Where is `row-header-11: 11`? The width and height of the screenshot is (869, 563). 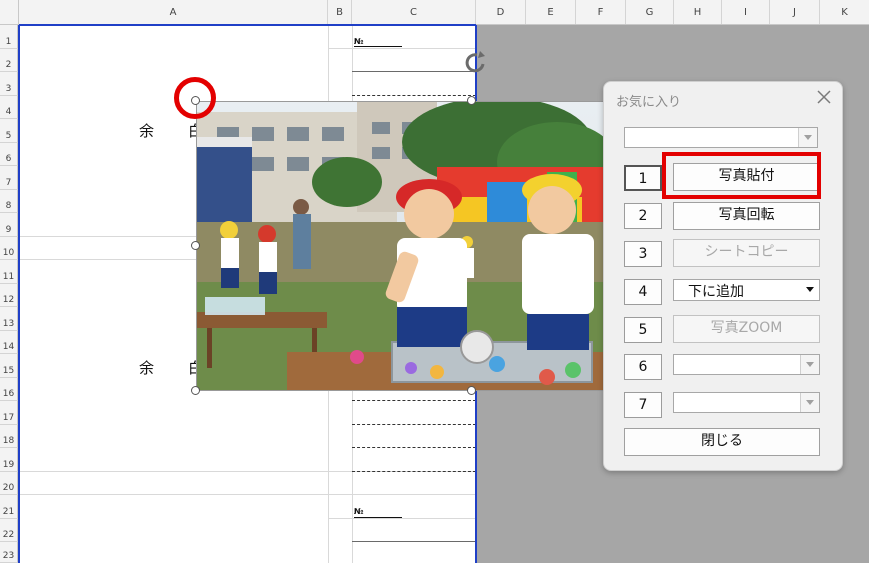
row-header-11: 11 is located at coordinates (9, 272).